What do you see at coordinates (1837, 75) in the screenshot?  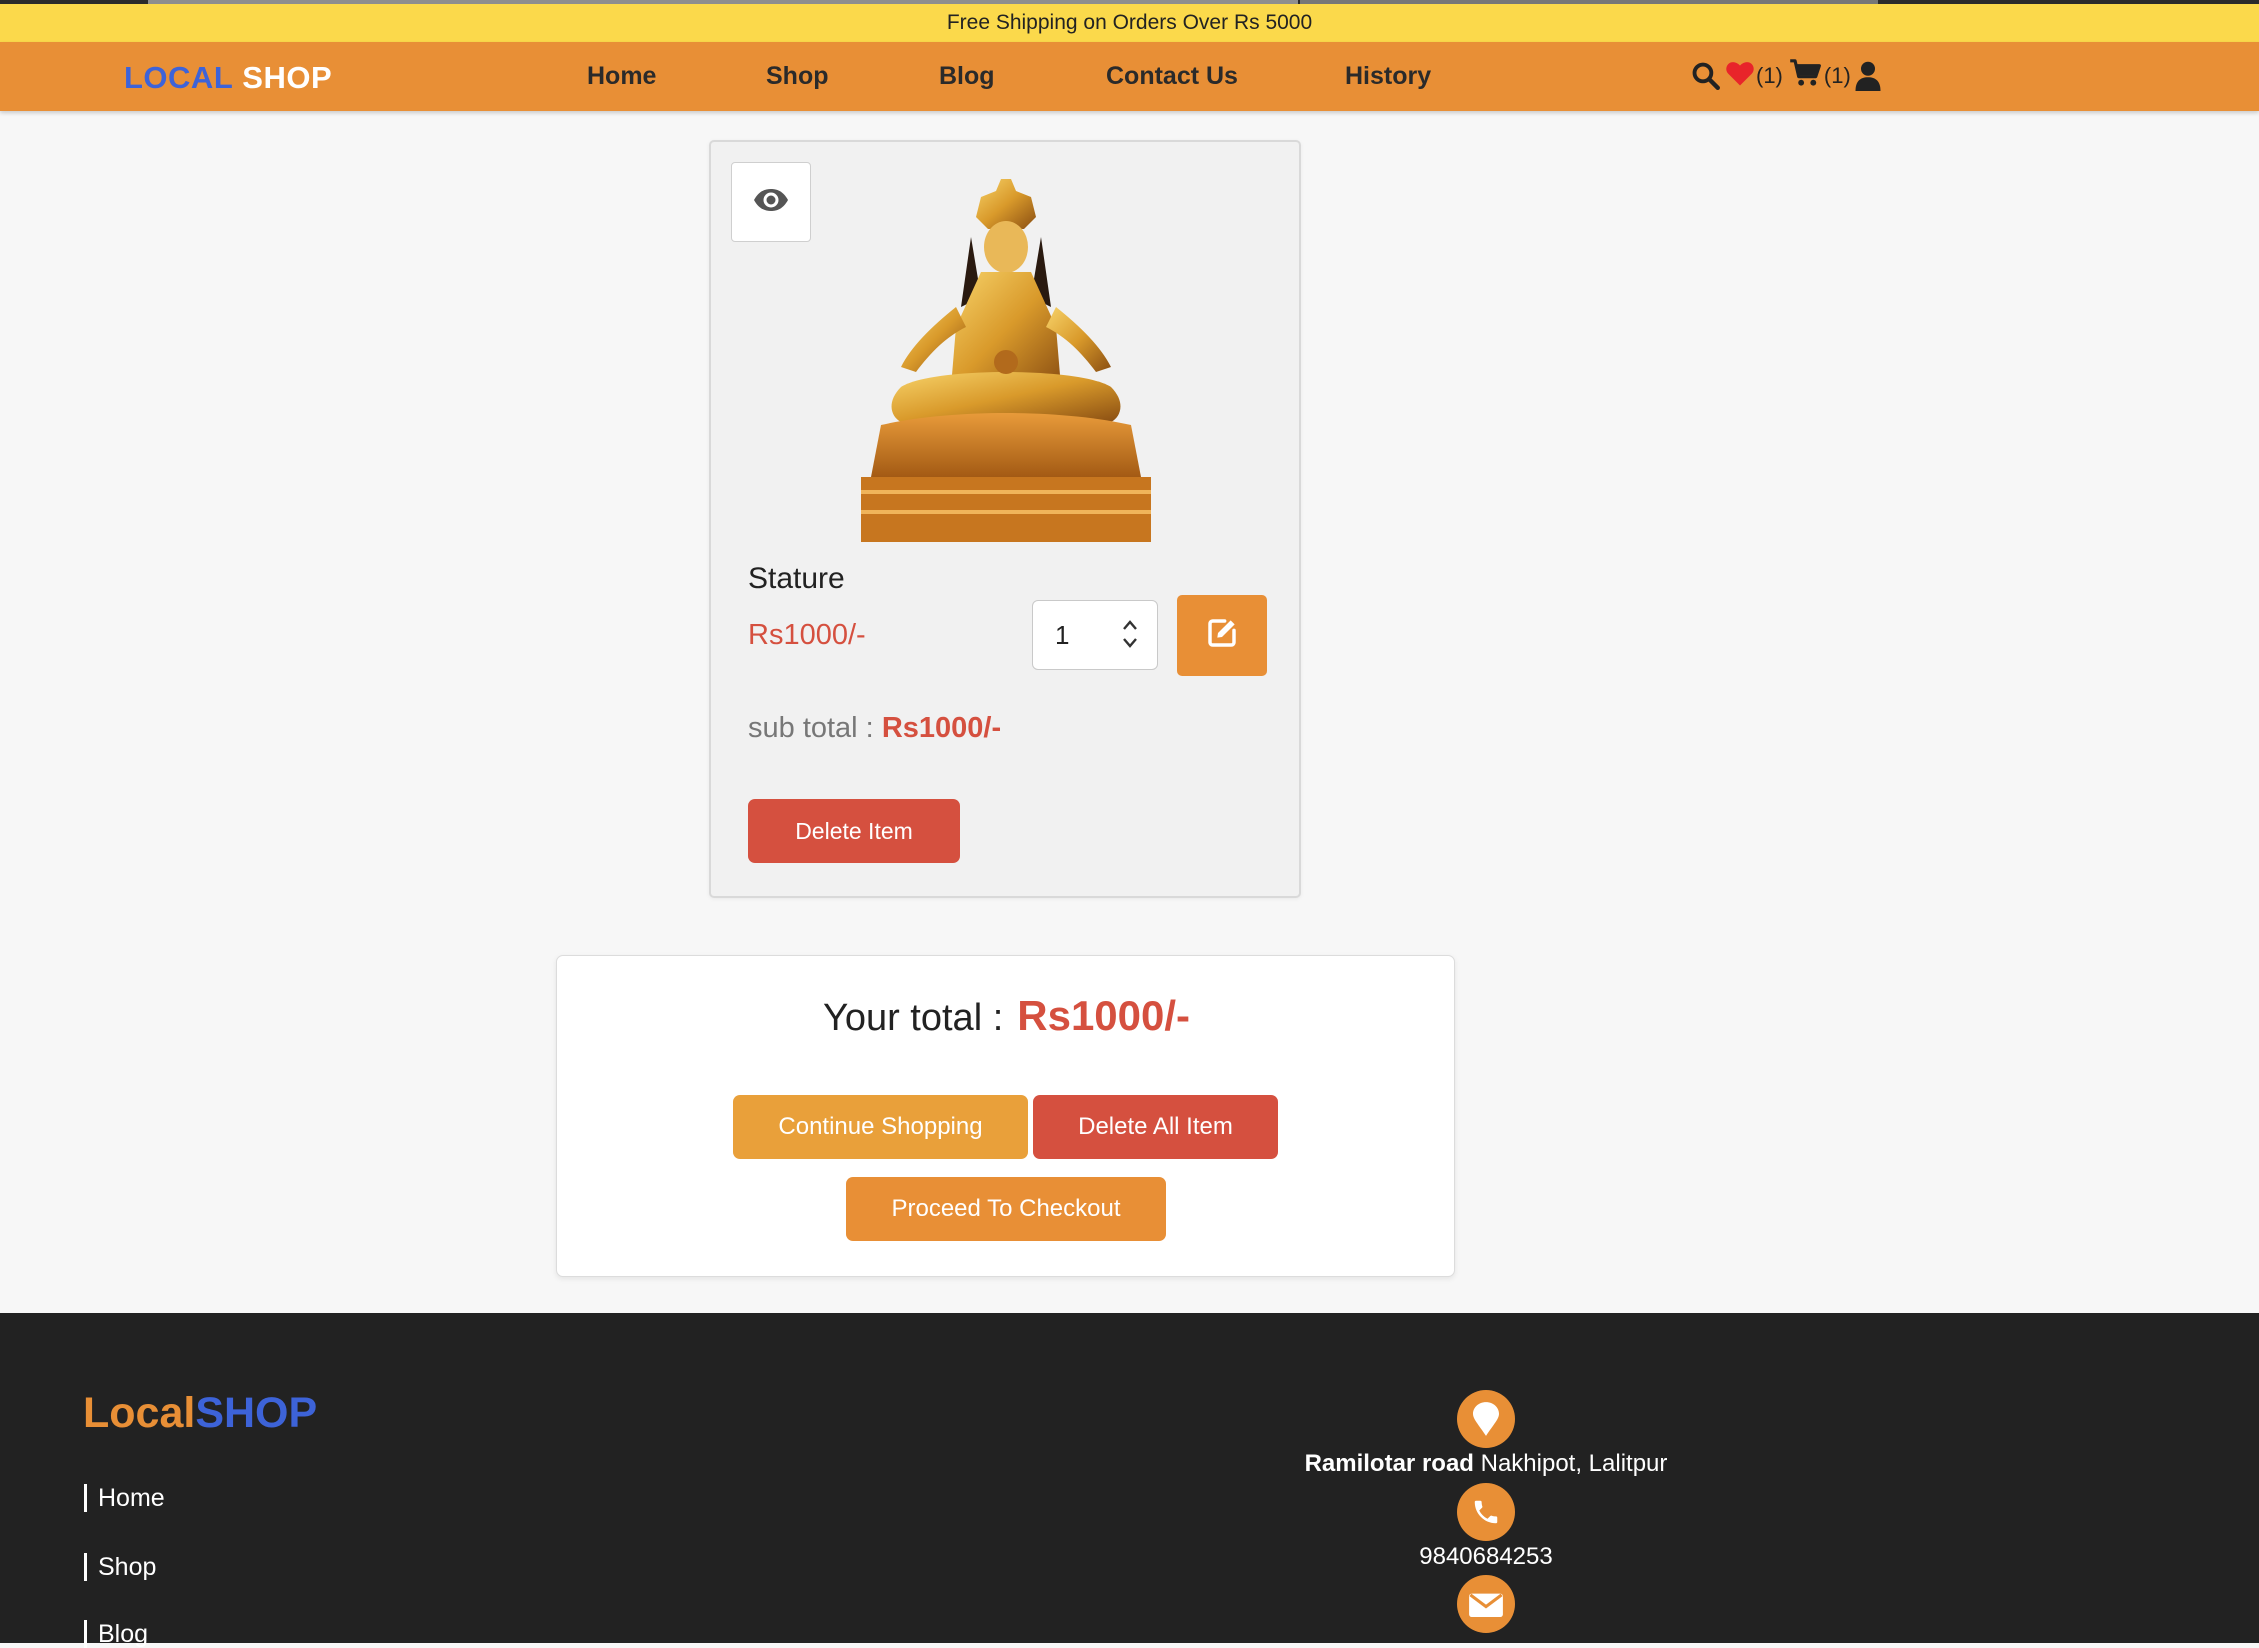 I see `cart-count: (1)` at bounding box center [1837, 75].